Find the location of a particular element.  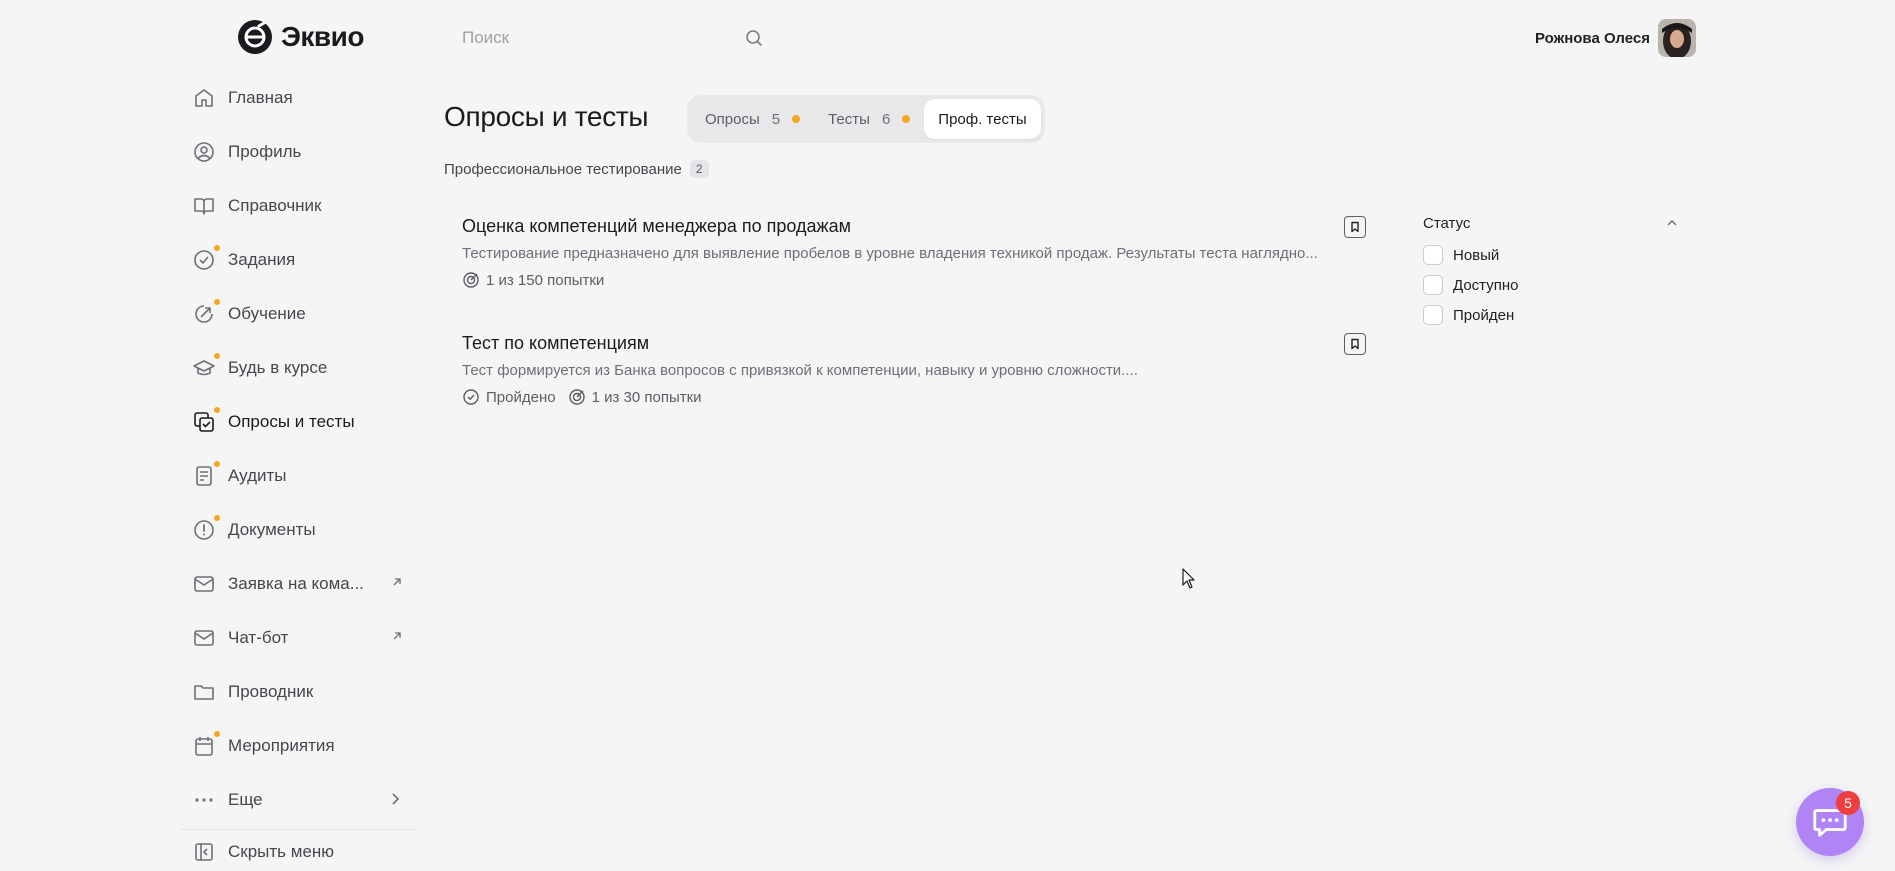

sidebar-item-label: Еще is located at coordinates (245, 799).